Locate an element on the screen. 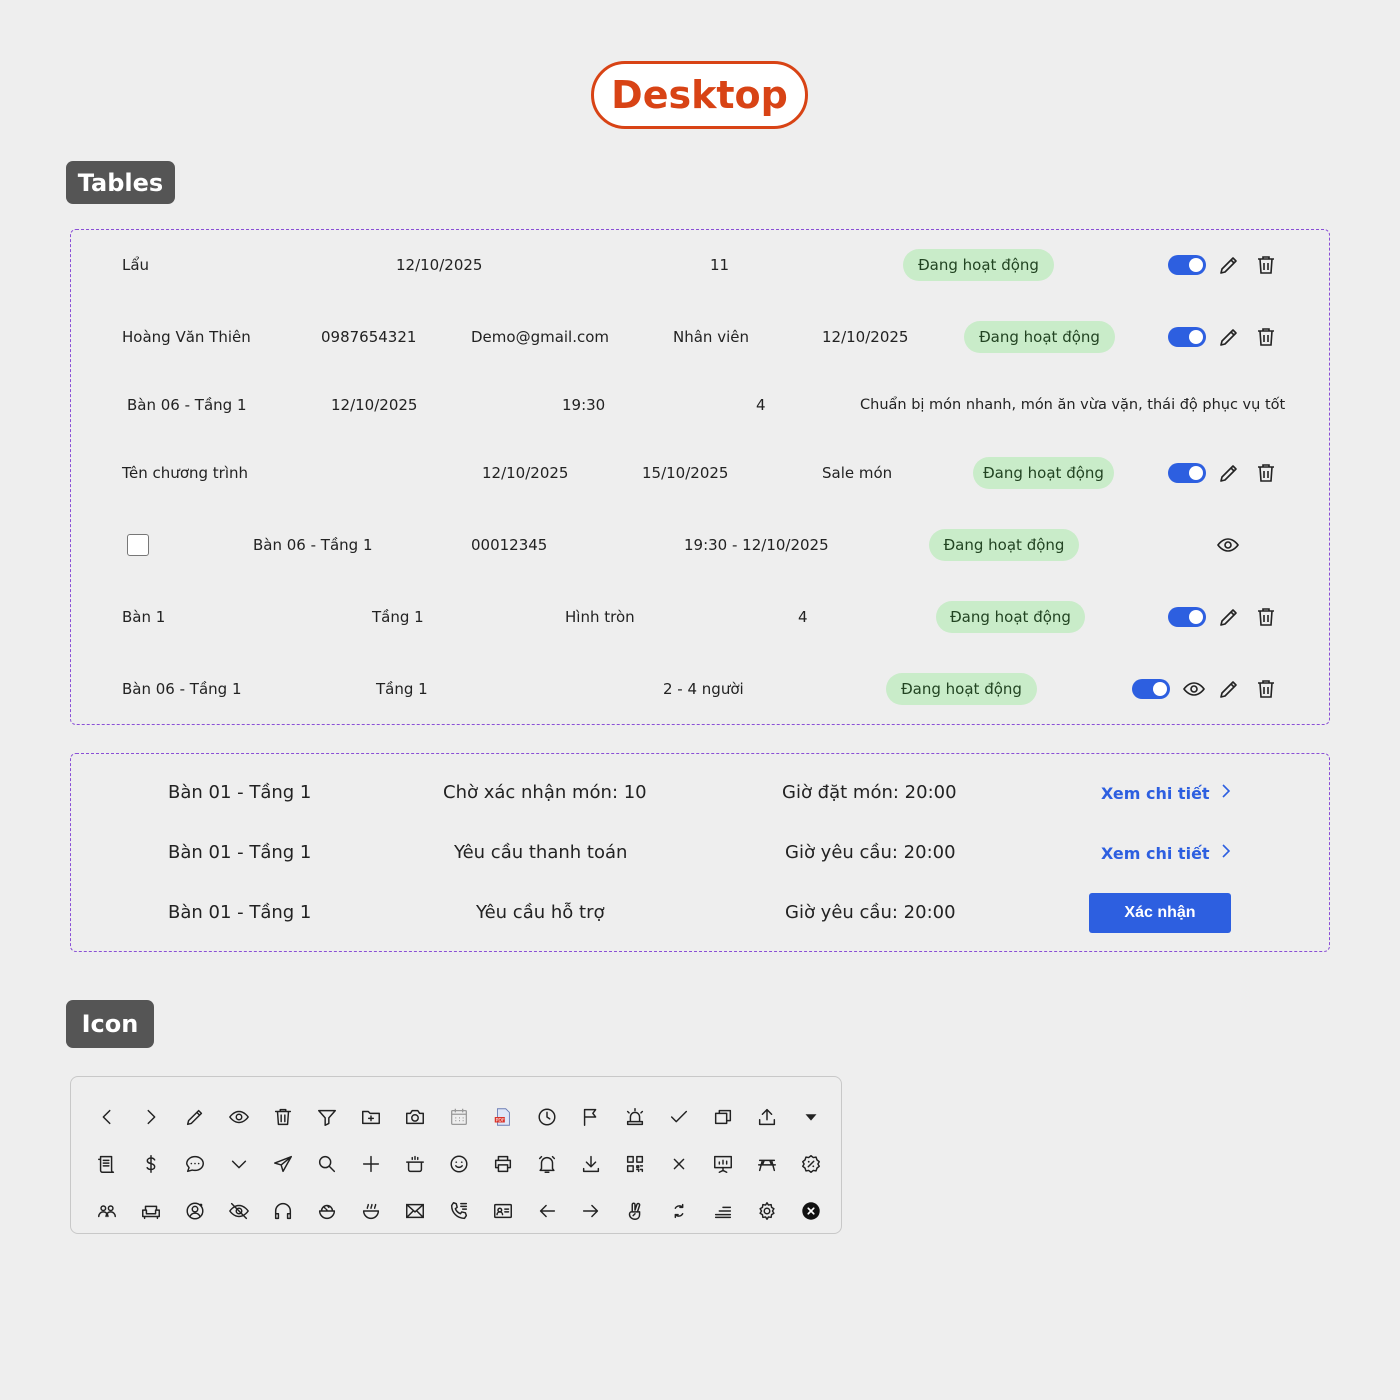  row4-end-date: 15/10/2025 is located at coordinates (685, 473).